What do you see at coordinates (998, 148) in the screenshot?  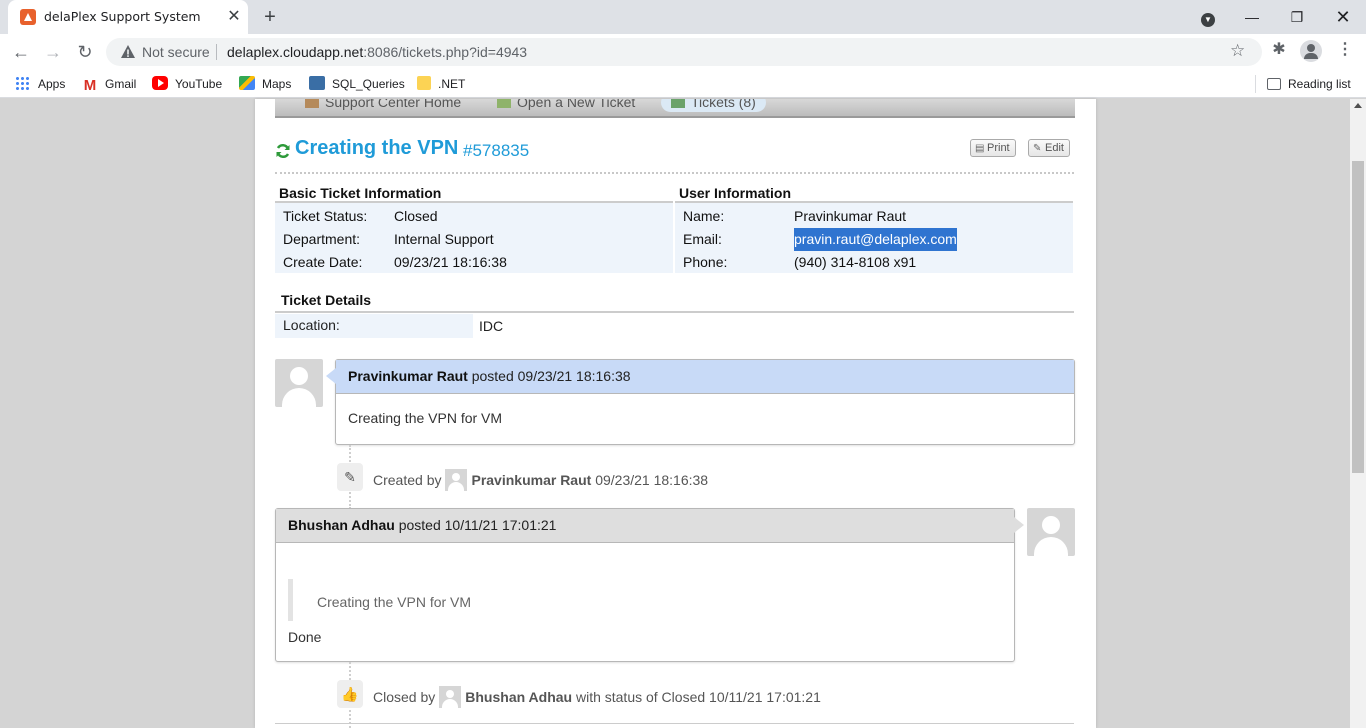 I see `print-label: Print` at bounding box center [998, 148].